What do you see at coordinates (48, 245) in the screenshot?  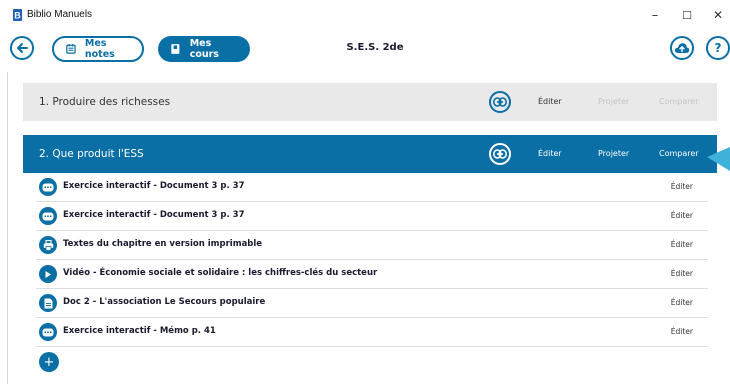 I see `print-icon` at bounding box center [48, 245].